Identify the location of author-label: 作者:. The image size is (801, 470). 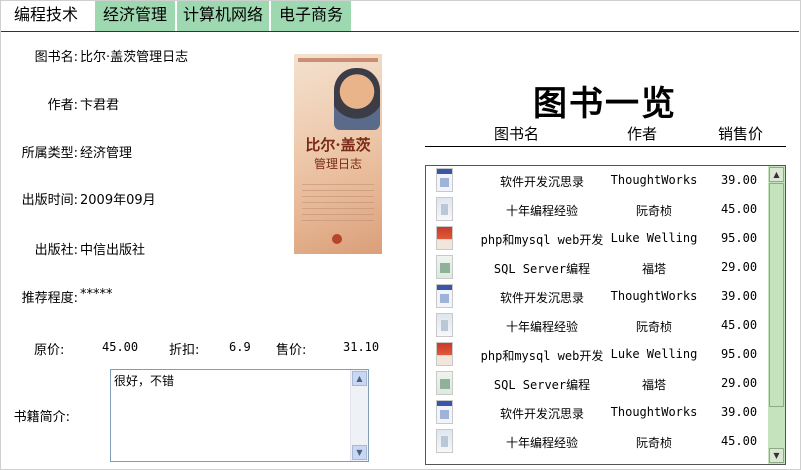
(62, 105).